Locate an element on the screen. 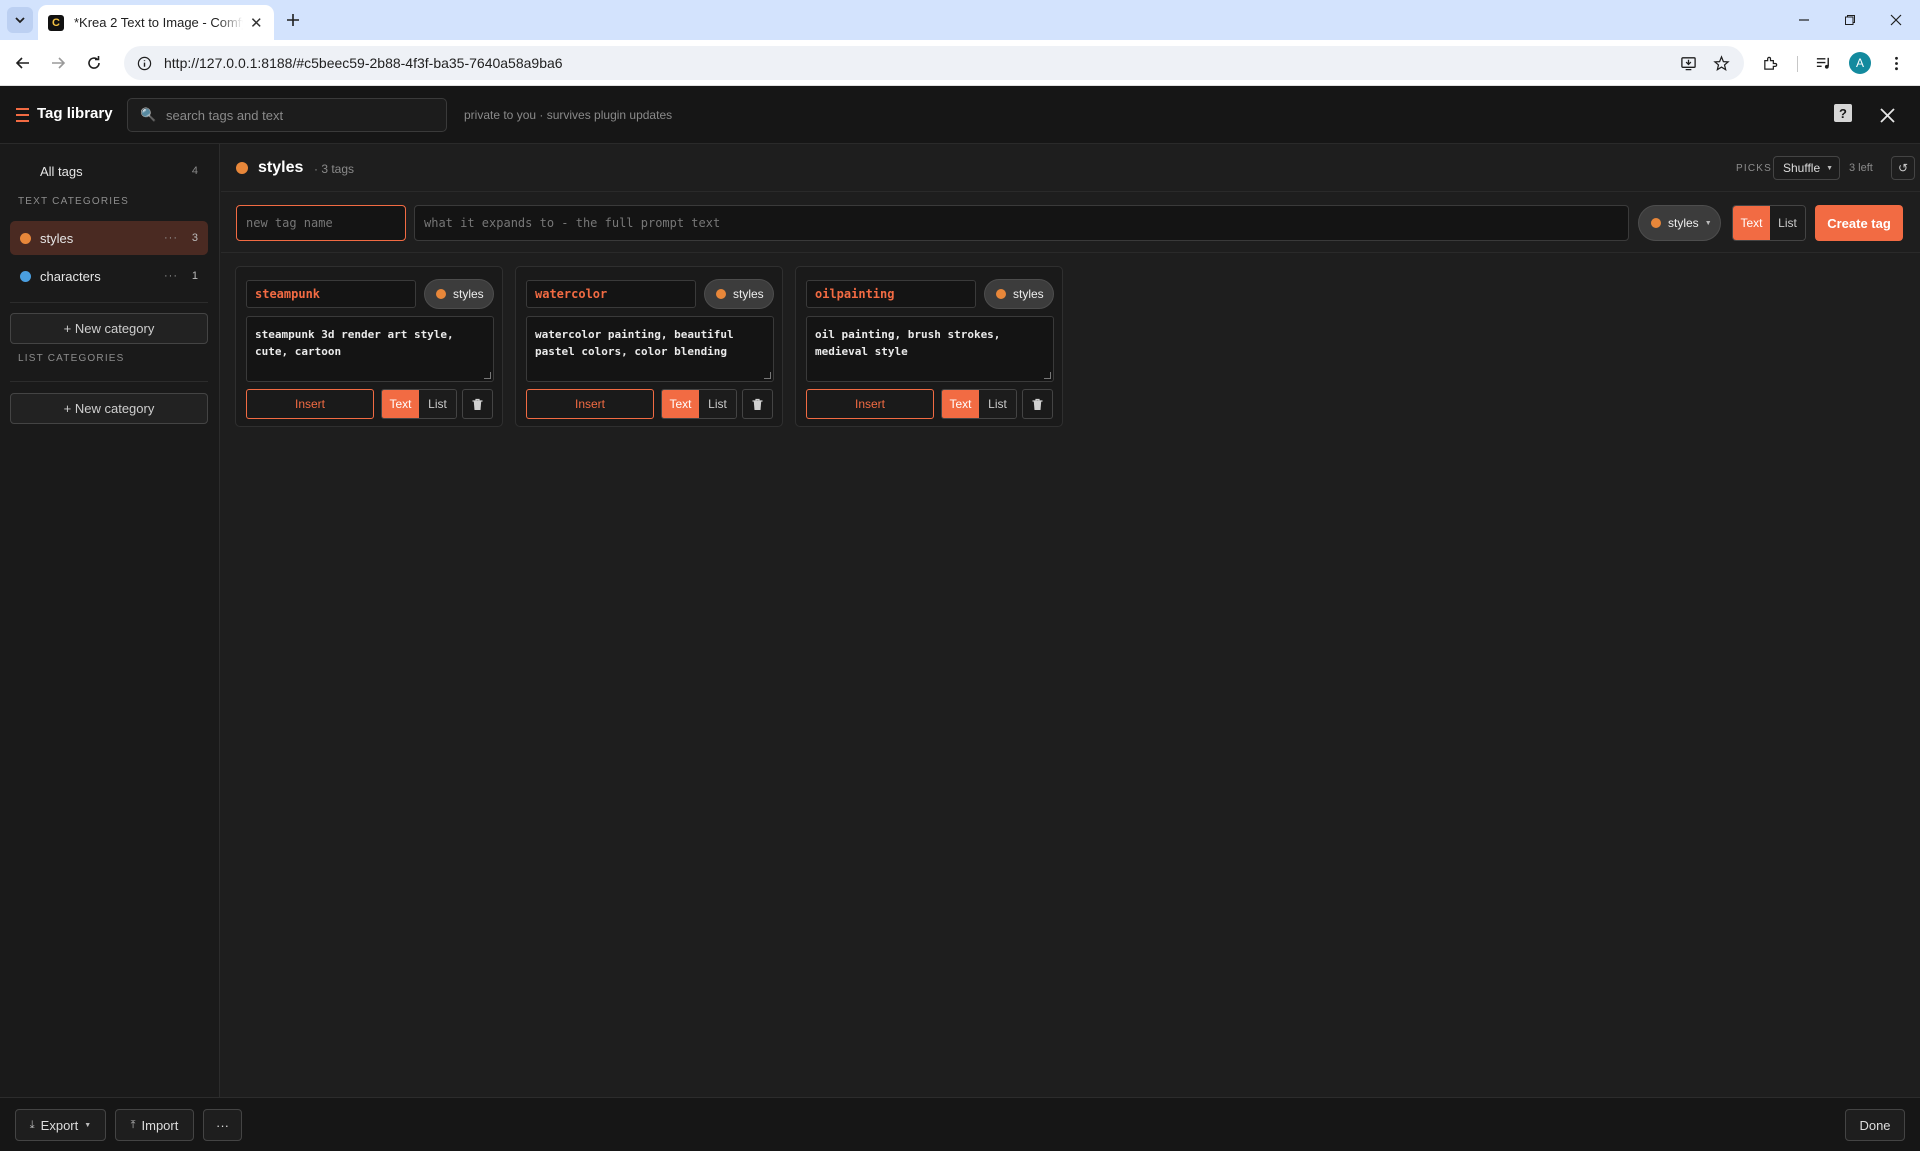 The image size is (1920, 1151). tag-expansion-input is located at coordinates (1021, 223).